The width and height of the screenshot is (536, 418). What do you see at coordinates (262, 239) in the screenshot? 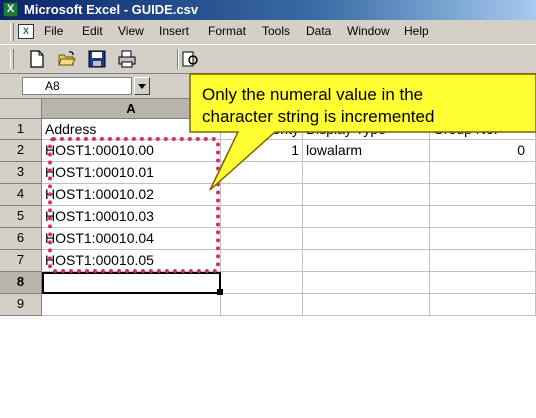
I see `cell-b6` at bounding box center [262, 239].